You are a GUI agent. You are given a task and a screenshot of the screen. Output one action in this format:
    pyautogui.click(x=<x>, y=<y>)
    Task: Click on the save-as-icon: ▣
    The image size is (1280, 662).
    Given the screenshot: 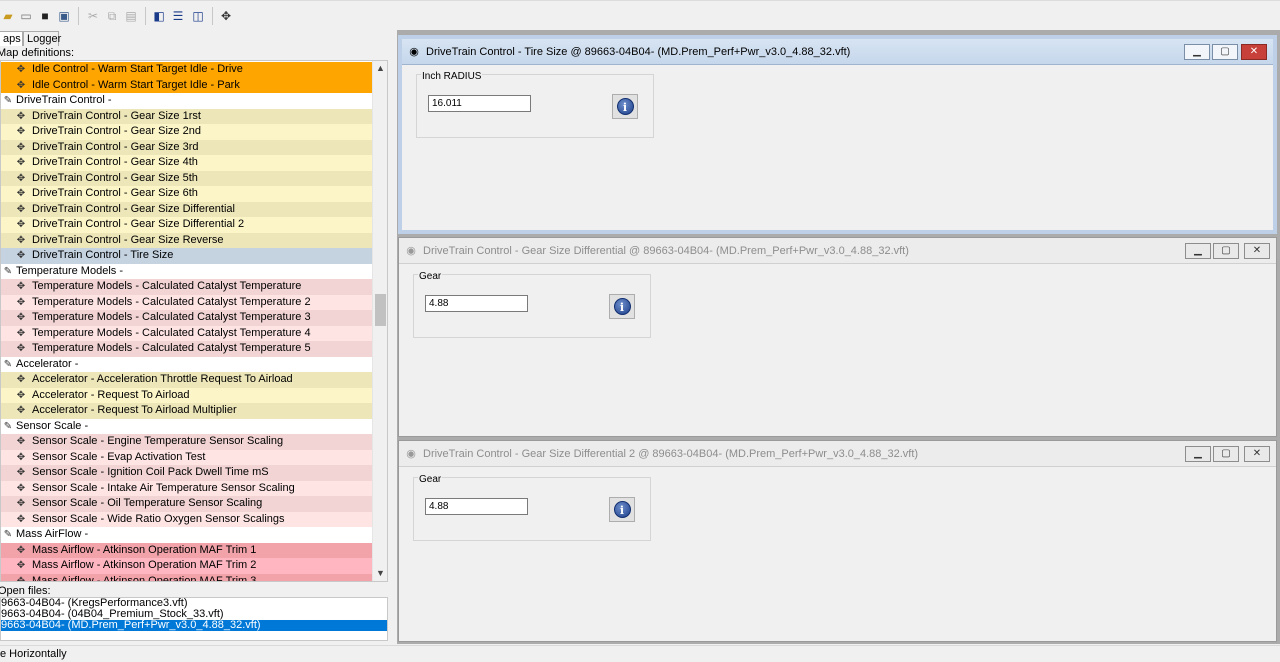 What is the action you would take?
    pyautogui.click(x=64, y=16)
    